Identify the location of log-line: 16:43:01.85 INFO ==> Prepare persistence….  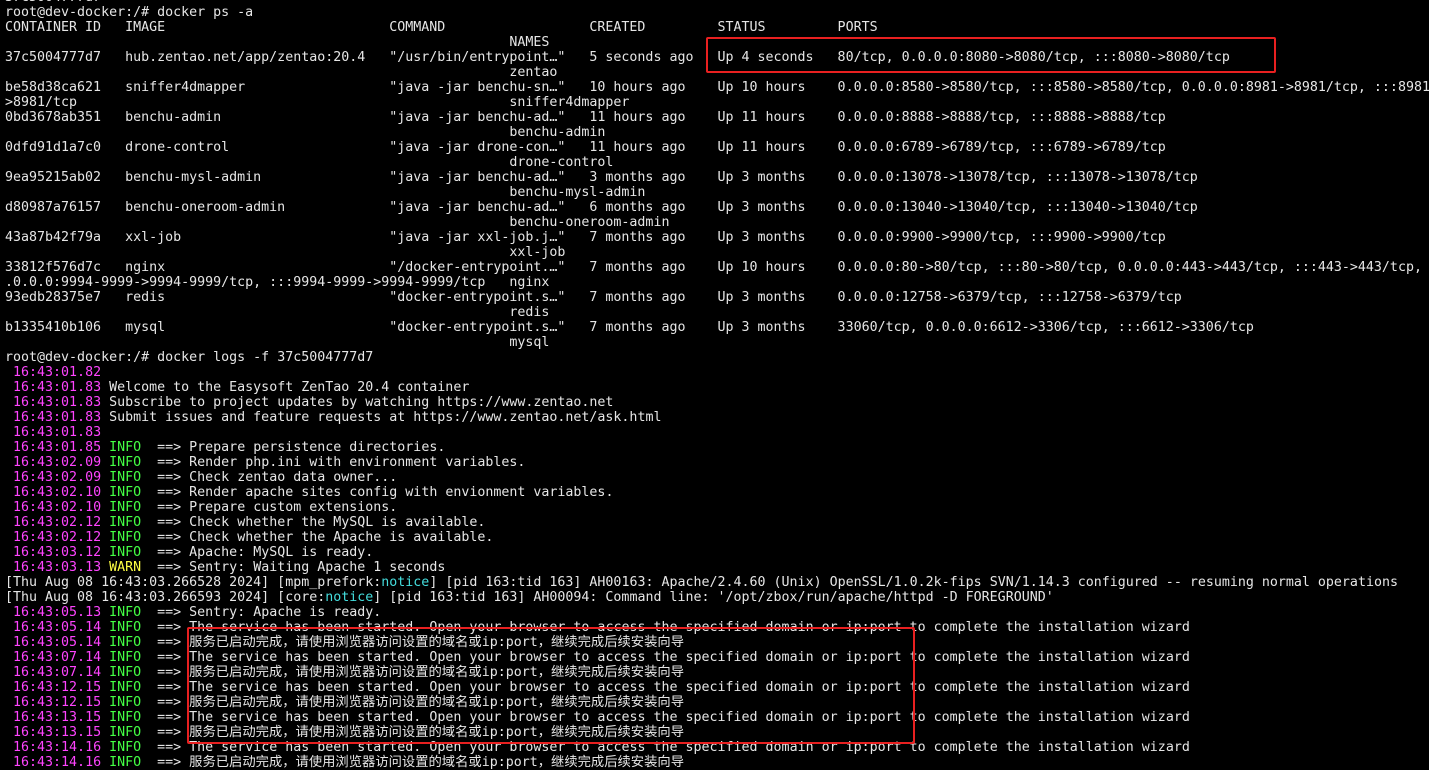
(717, 447).